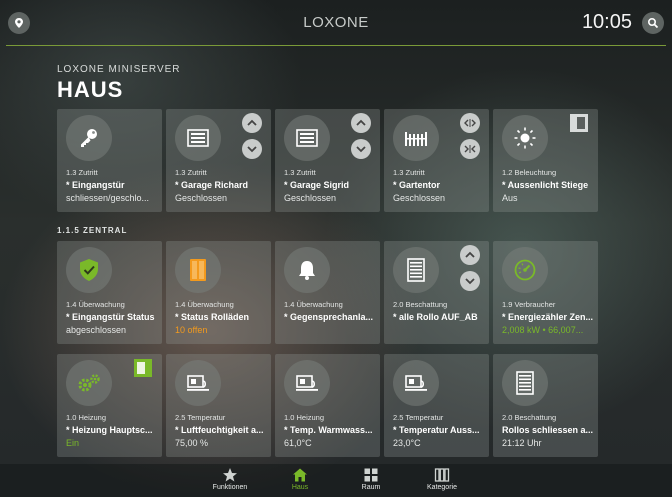 This screenshot has width=672, height=497. Describe the element at coordinates (442, 479) in the screenshot. I see `nav-kategorie: Kategorie` at that location.